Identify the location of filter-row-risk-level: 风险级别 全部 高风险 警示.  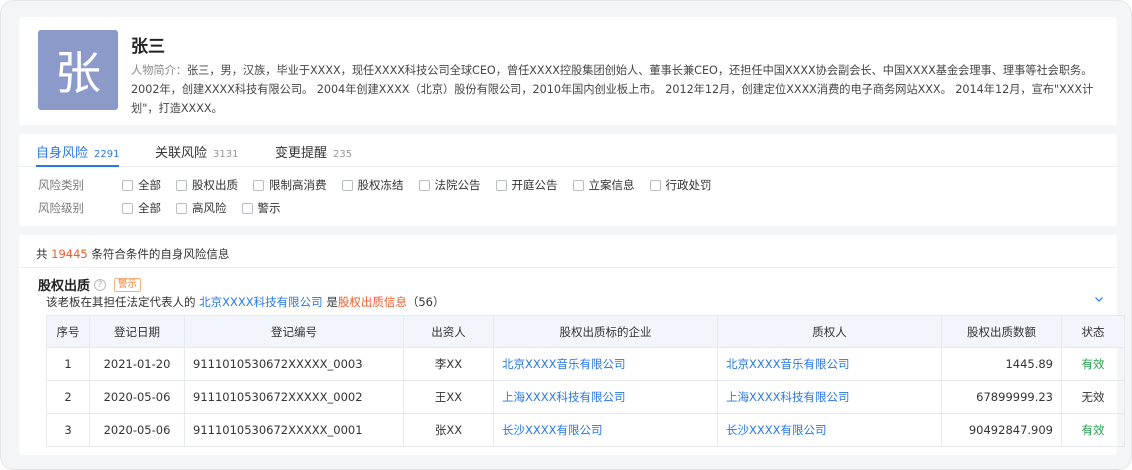
(167, 208).